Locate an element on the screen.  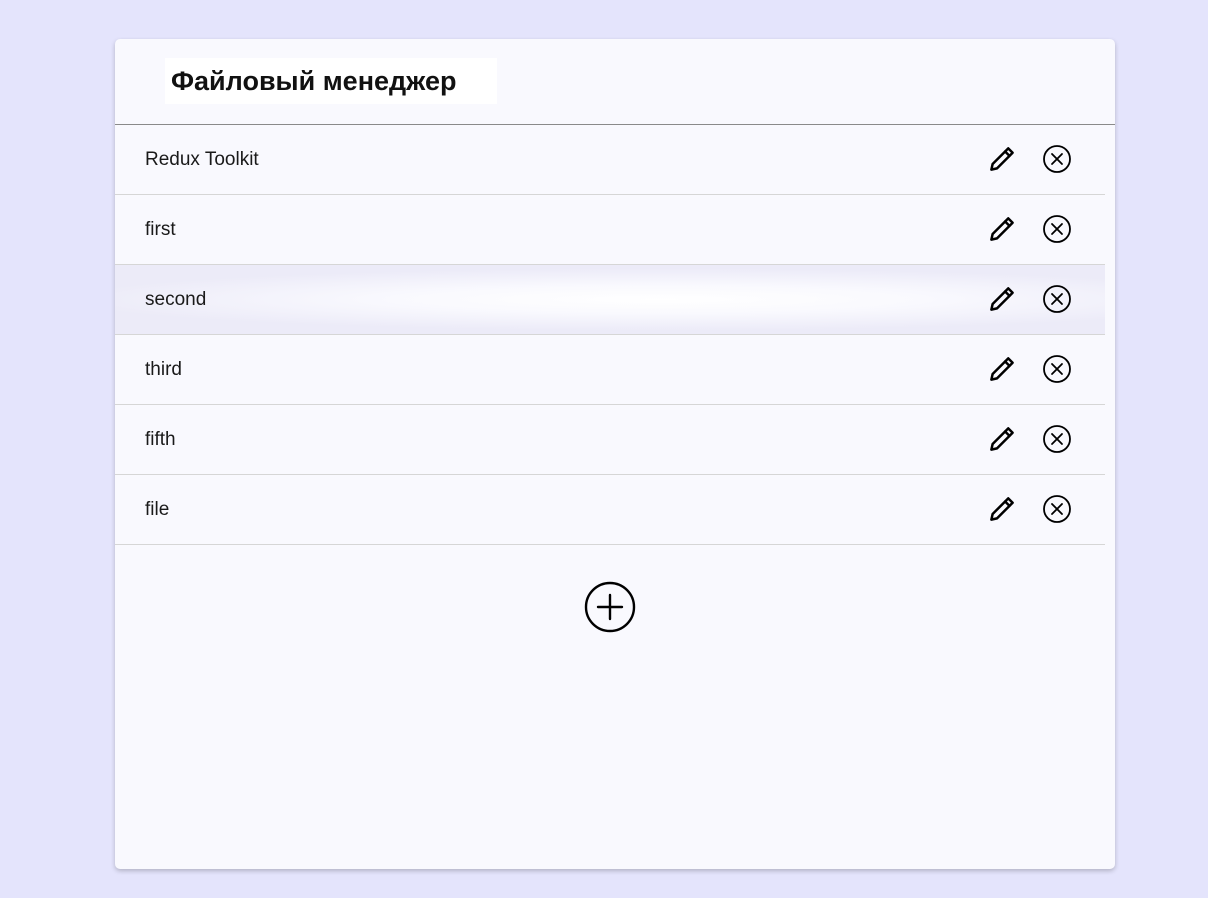
plus-circle-icon is located at coordinates (610, 607).